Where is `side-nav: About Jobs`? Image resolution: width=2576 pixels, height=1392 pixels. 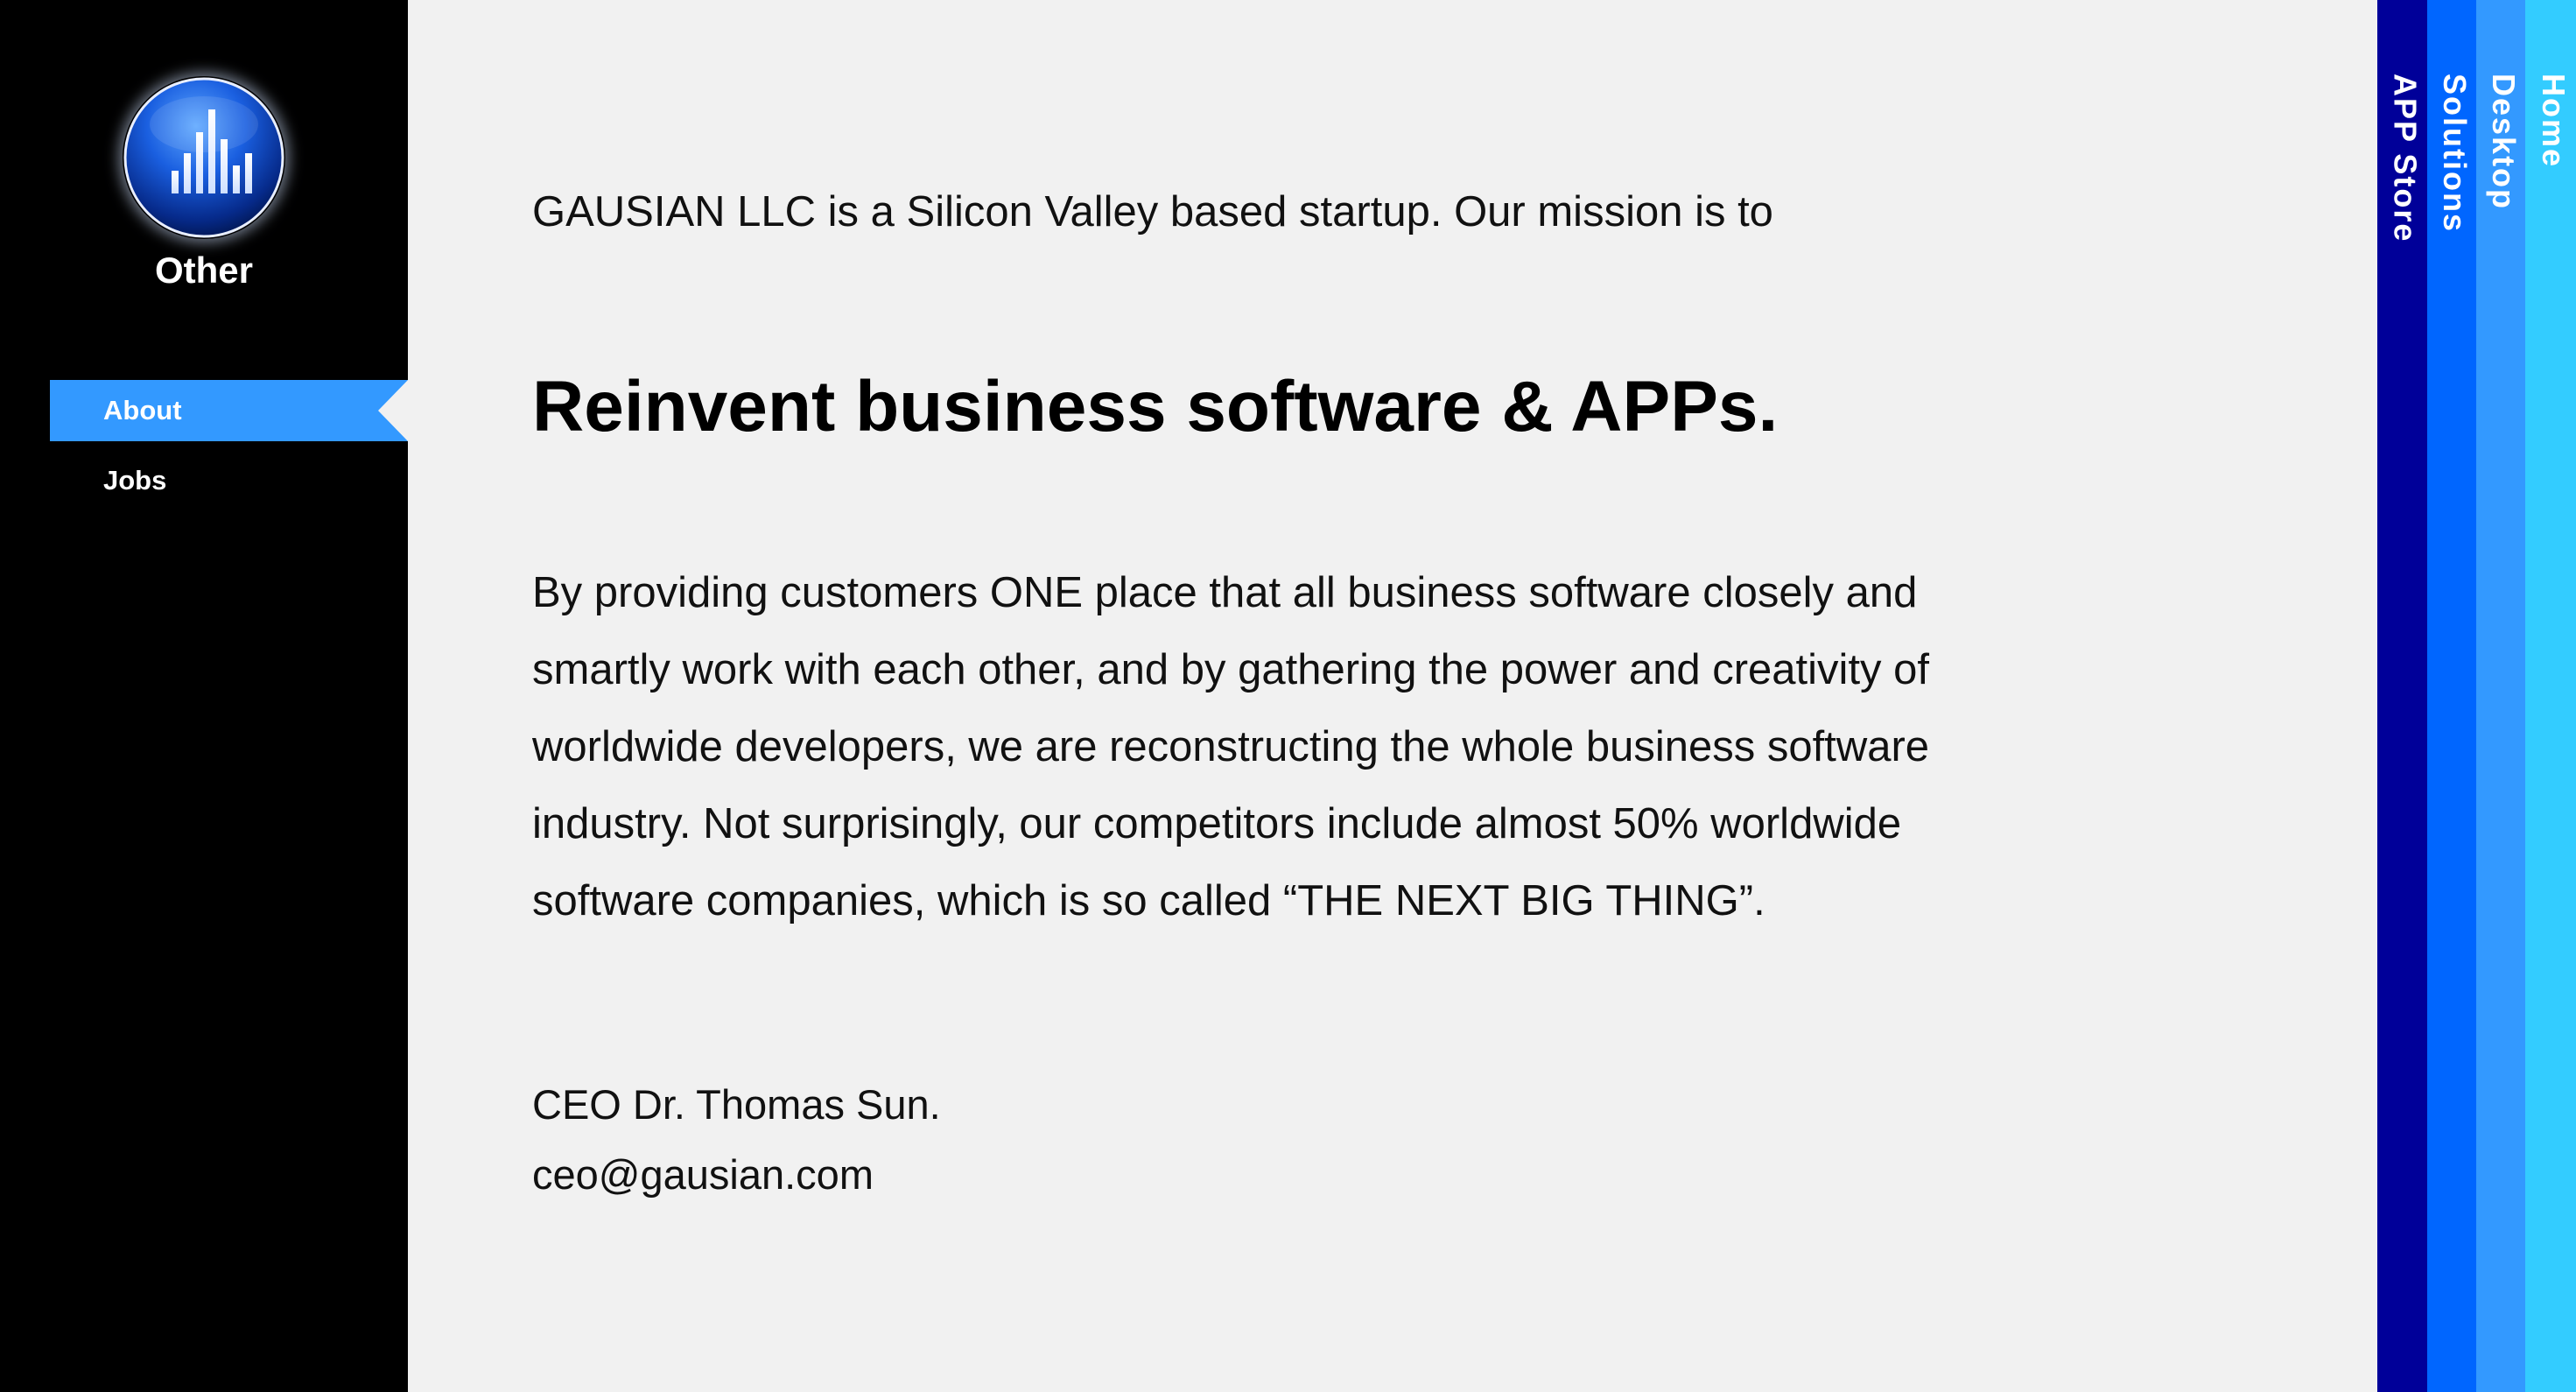 side-nav: About Jobs is located at coordinates (229, 445).